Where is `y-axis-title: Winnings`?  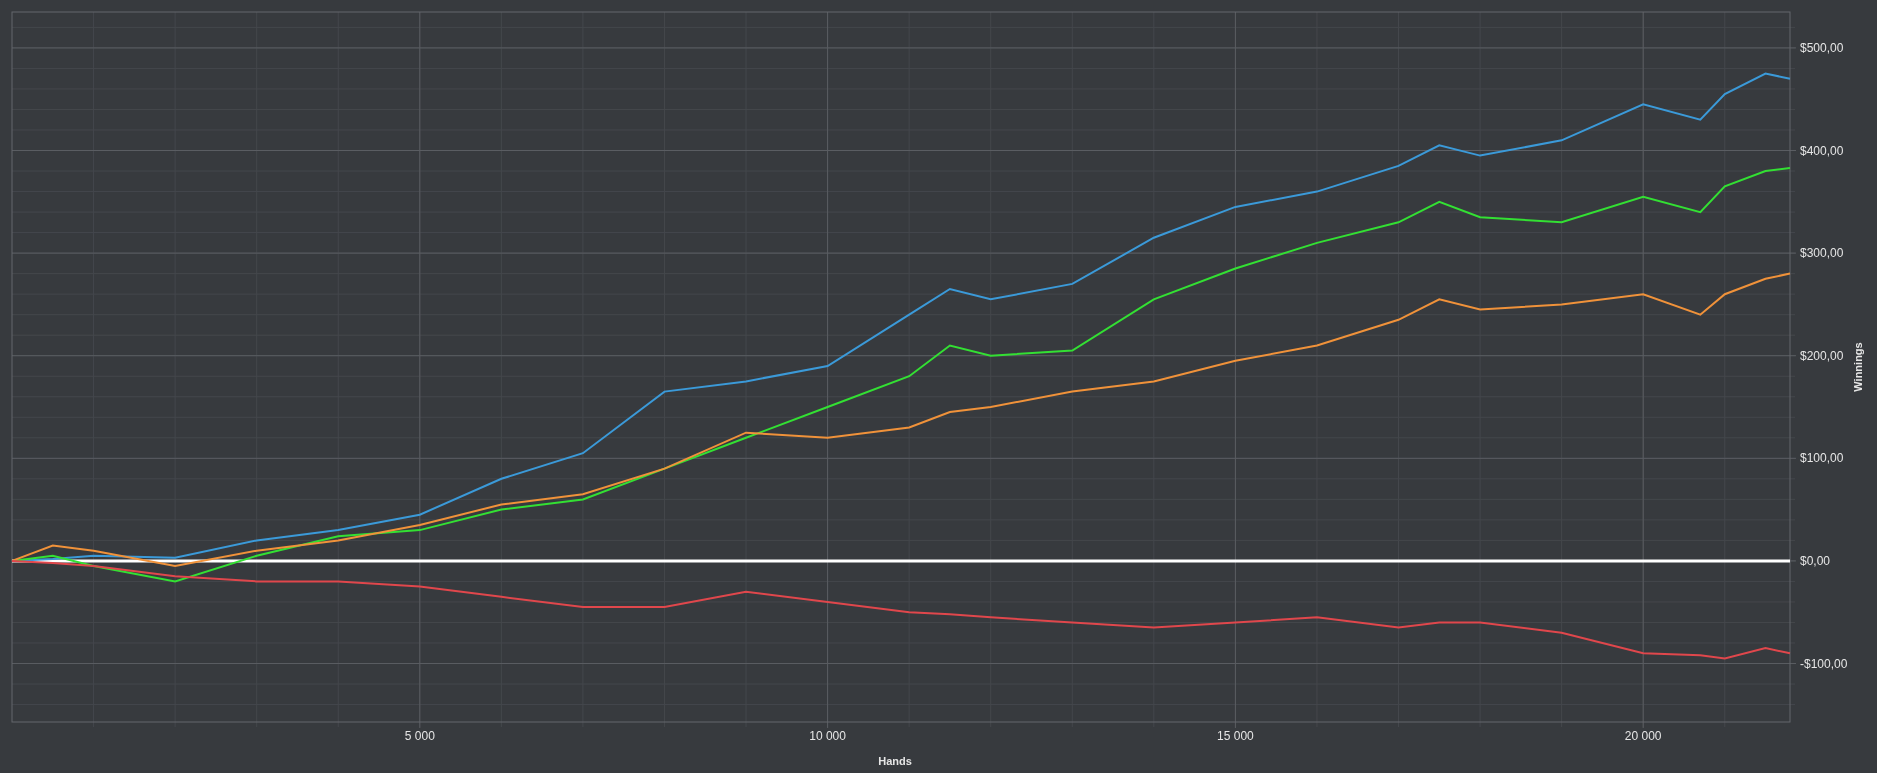 y-axis-title: Winnings is located at coordinates (1858, 367).